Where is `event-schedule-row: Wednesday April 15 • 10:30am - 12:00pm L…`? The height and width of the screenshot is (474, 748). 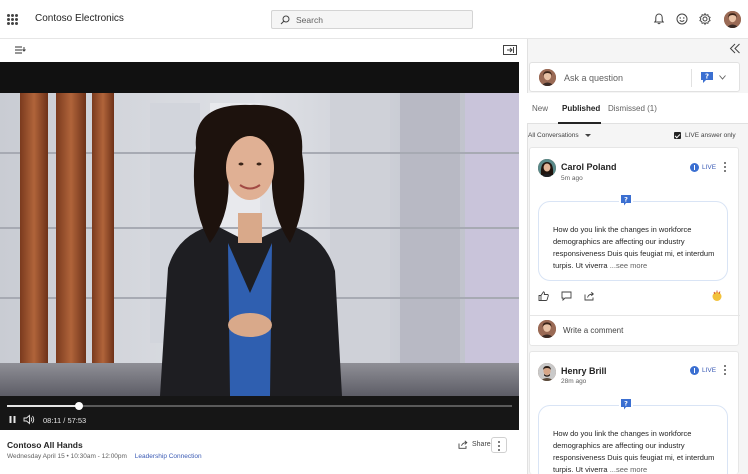
event-schedule-row: Wednesday April 15 • 10:30am - 12:00pm L… is located at coordinates (104, 456).